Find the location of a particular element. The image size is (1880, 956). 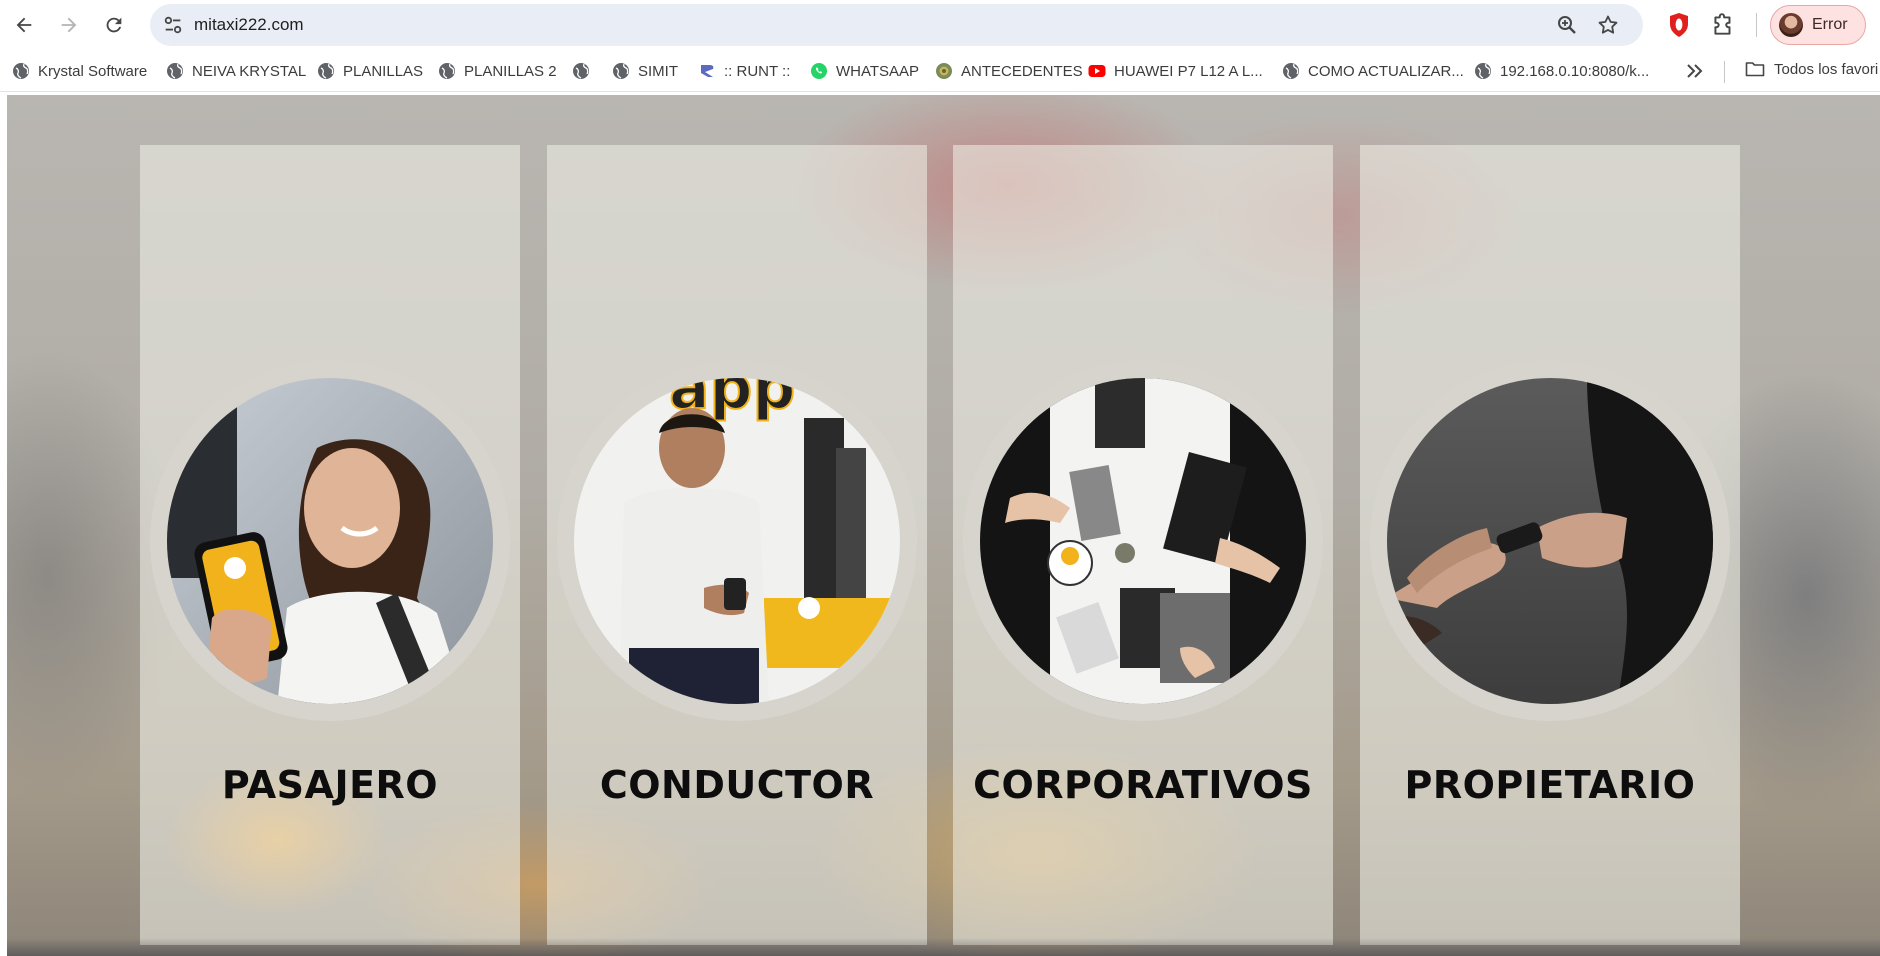

passenger-photo is located at coordinates (330, 541).